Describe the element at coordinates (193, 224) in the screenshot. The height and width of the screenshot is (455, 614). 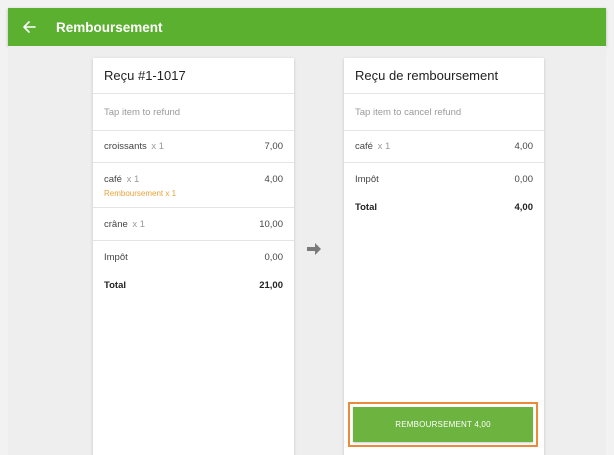
I see `receipt-item-crane: crâne x 1 10,00` at that location.